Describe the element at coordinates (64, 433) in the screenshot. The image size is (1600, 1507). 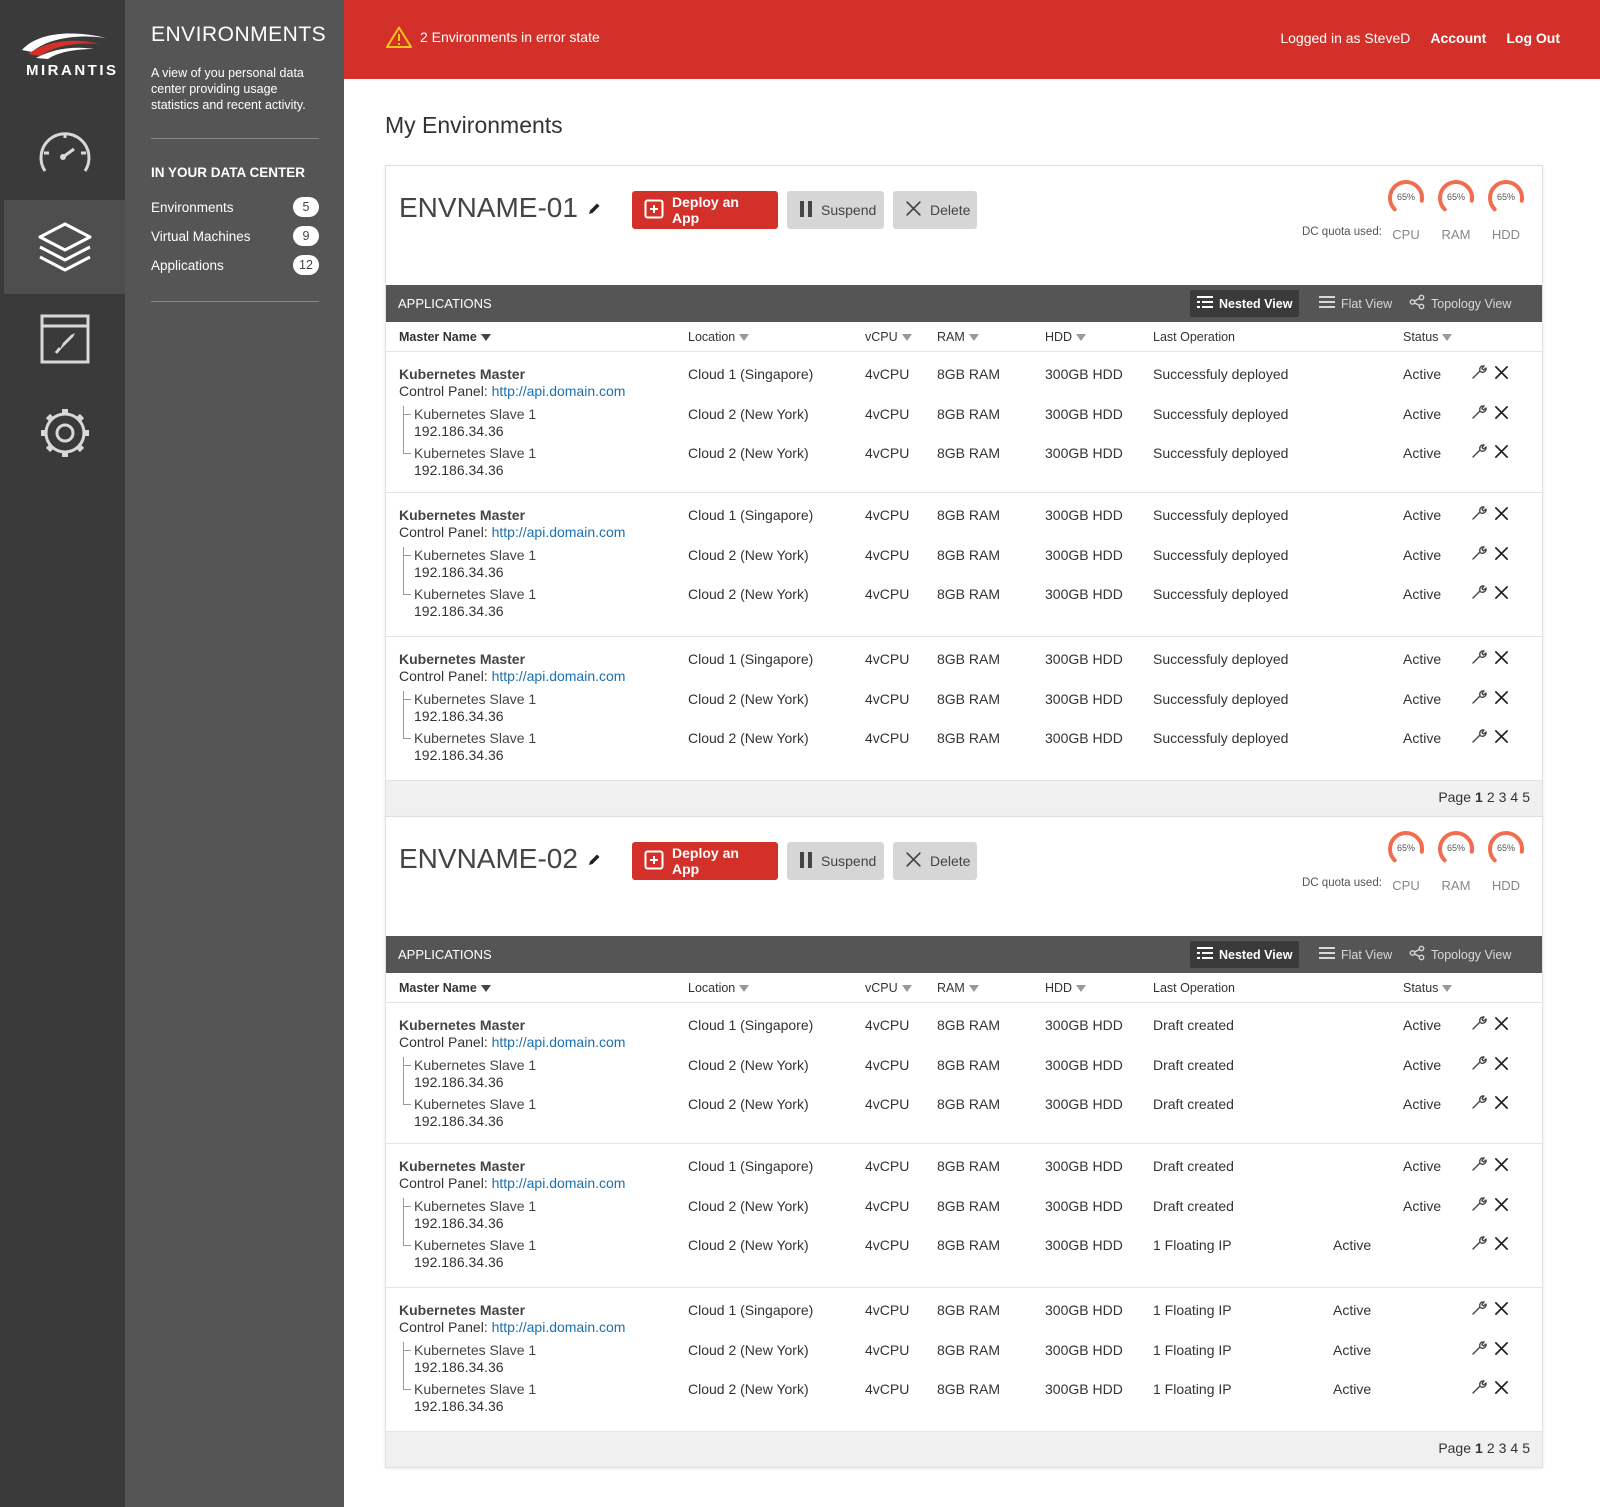
I see `rail-settings-button` at that location.